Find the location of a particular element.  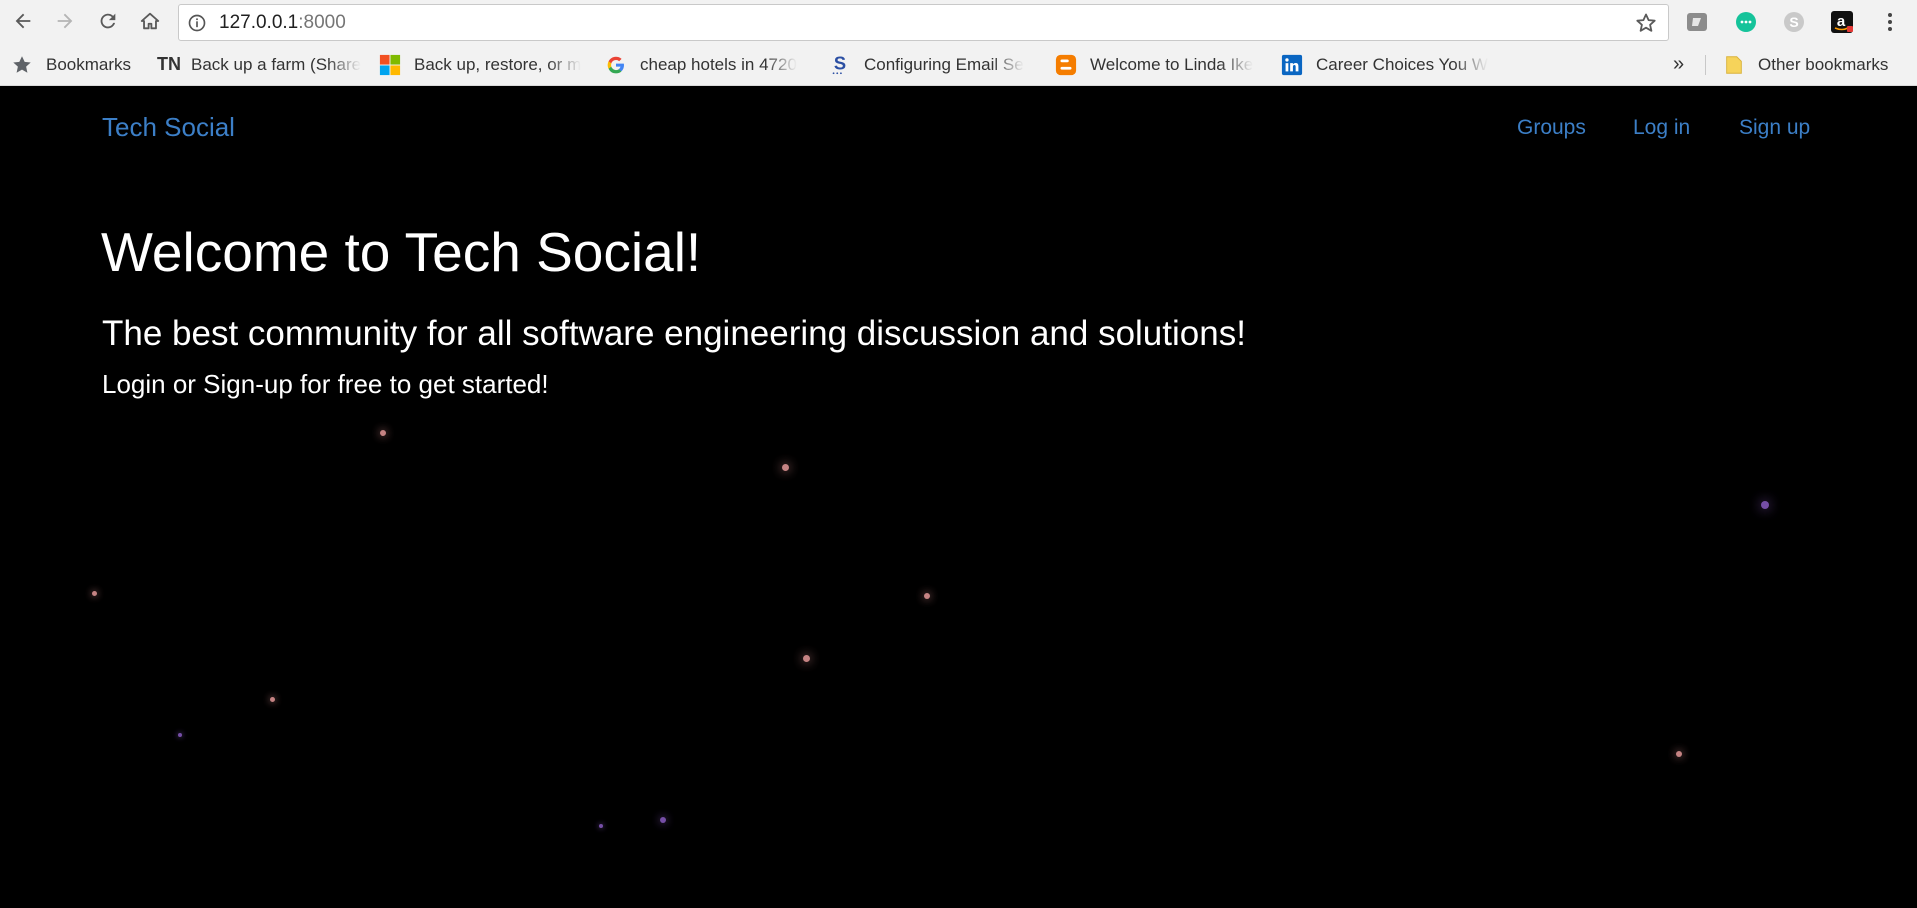

bookmark-label: Back up, restore, or m is located at coordinates (498, 64).